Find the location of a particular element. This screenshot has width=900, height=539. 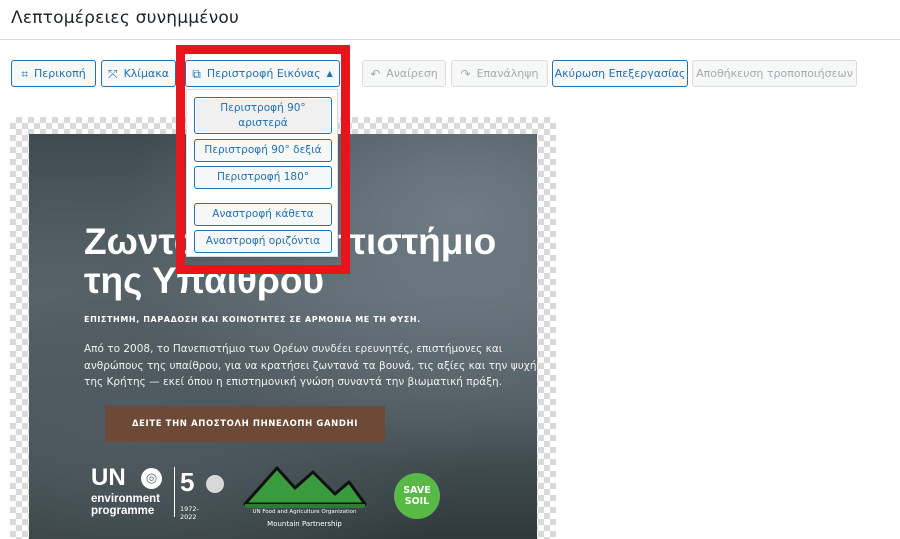

chevron-up-icon: ▲ is located at coordinates (329, 73).